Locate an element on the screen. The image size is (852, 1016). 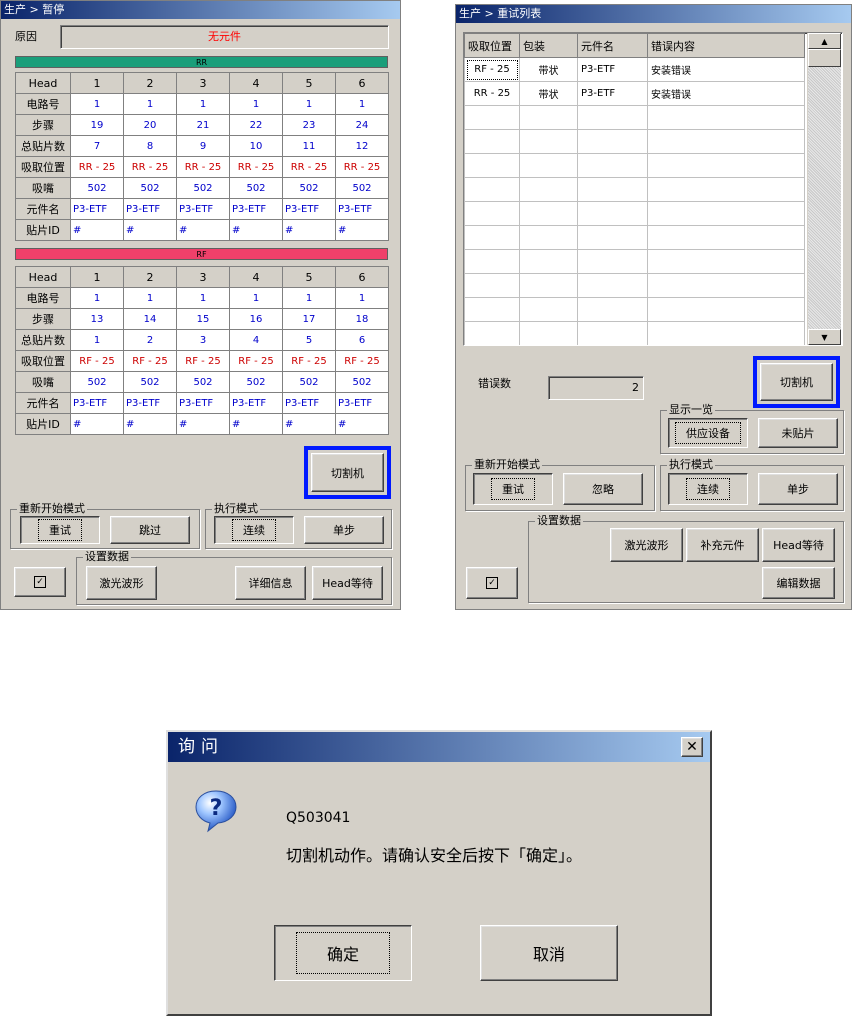
retry-button-label: 重试 is located at coordinates (60, 530).